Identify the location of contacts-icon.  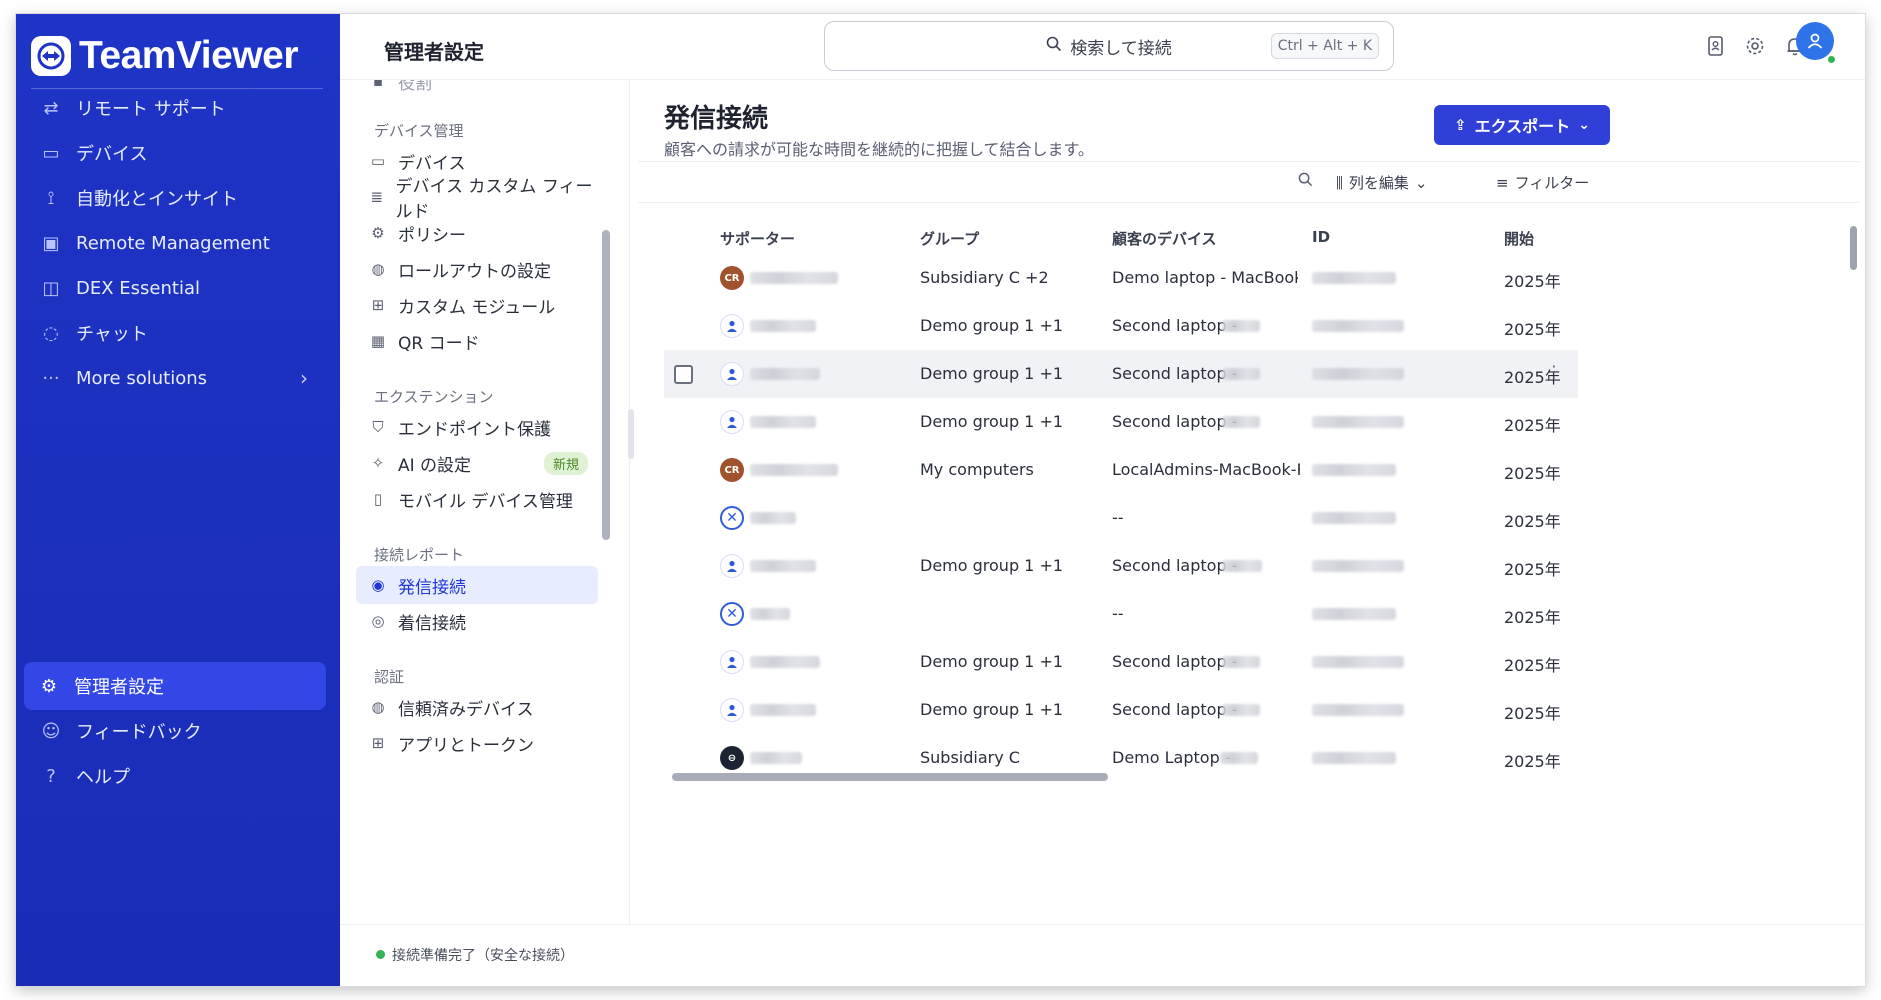
(1716, 46).